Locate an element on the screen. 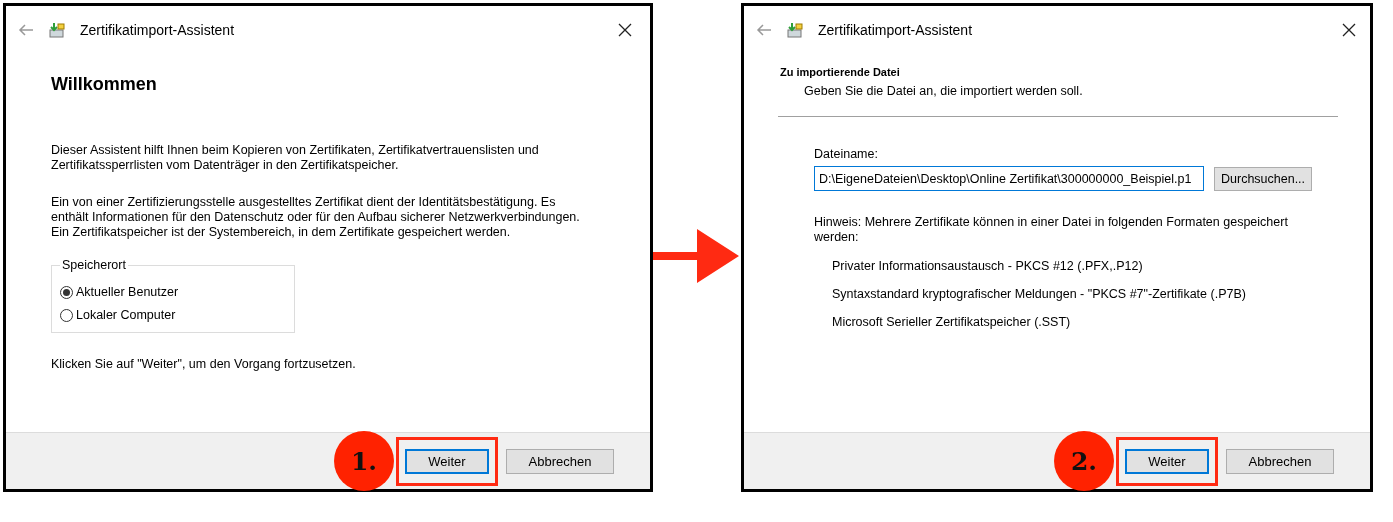 The height and width of the screenshot is (522, 1393). format-item: Privater Informationsaustausch - PKCS #12 (.PFX,.P12) is located at coordinates (988, 266).